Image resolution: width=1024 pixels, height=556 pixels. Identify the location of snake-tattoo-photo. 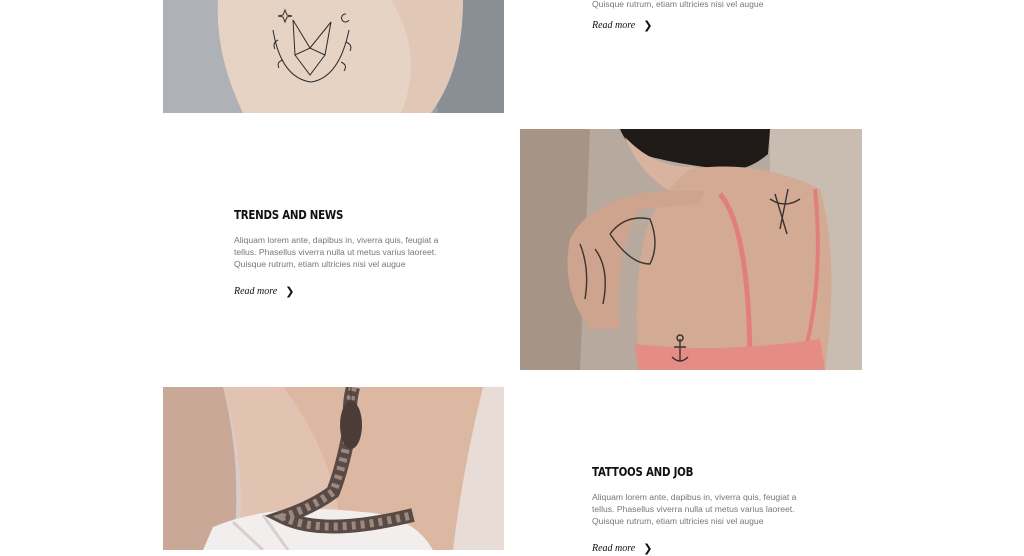
(333, 468).